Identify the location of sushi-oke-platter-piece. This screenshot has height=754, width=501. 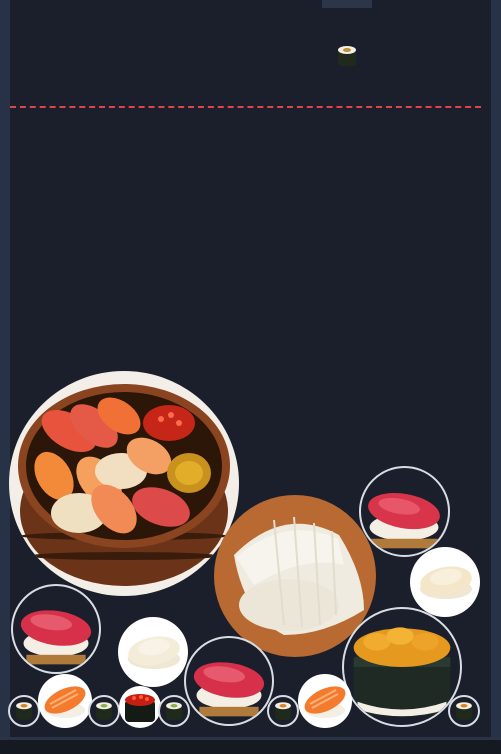
(124, 483).